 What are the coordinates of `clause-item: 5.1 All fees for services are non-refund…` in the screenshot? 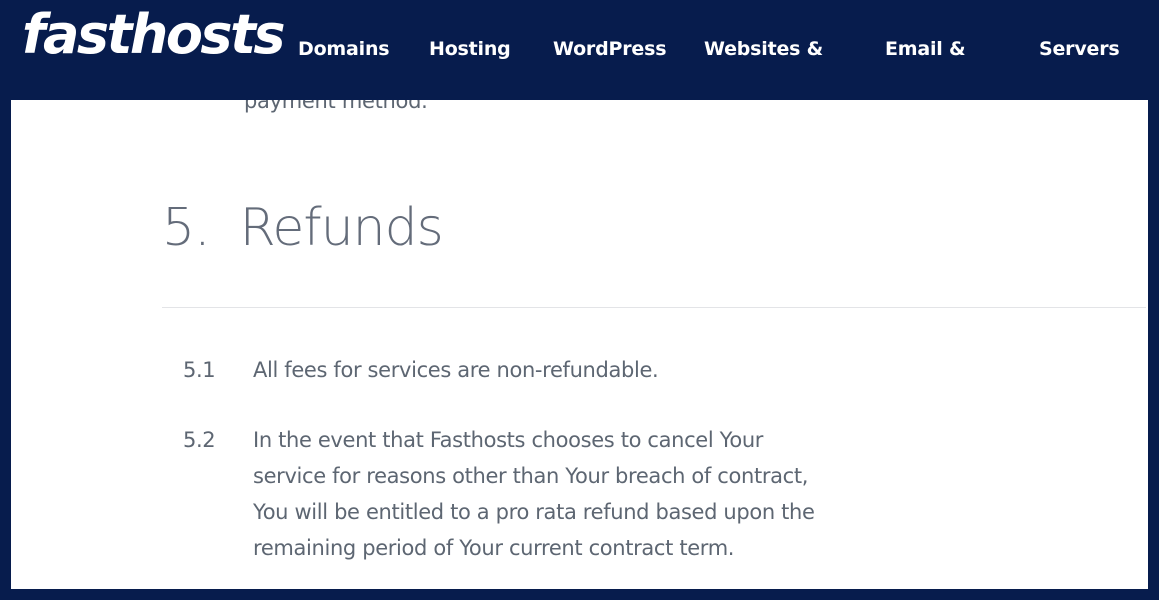 It's located at (579, 370).